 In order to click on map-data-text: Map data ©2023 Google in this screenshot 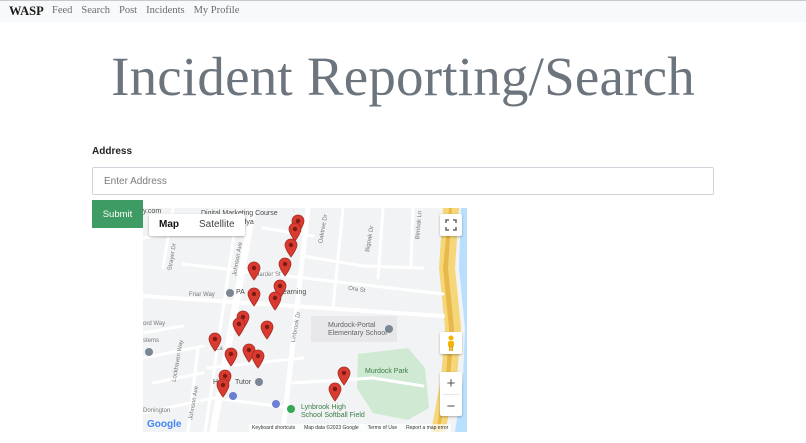, I will do `click(331, 428)`.